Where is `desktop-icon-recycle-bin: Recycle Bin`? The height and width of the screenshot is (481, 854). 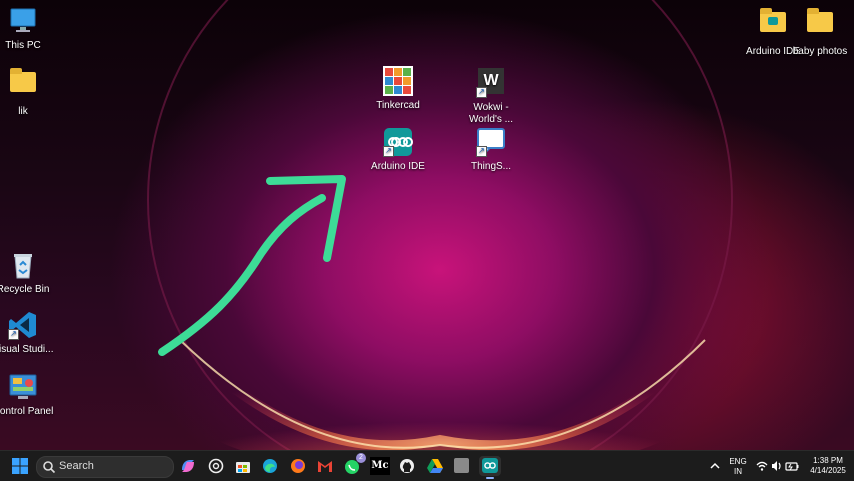 desktop-icon-recycle-bin: Recycle Bin is located at coordinates (27, 273).